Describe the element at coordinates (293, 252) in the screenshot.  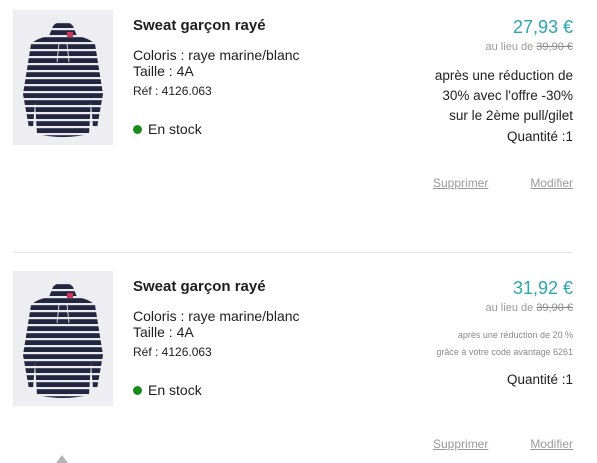
I see `item-divider` at that location.